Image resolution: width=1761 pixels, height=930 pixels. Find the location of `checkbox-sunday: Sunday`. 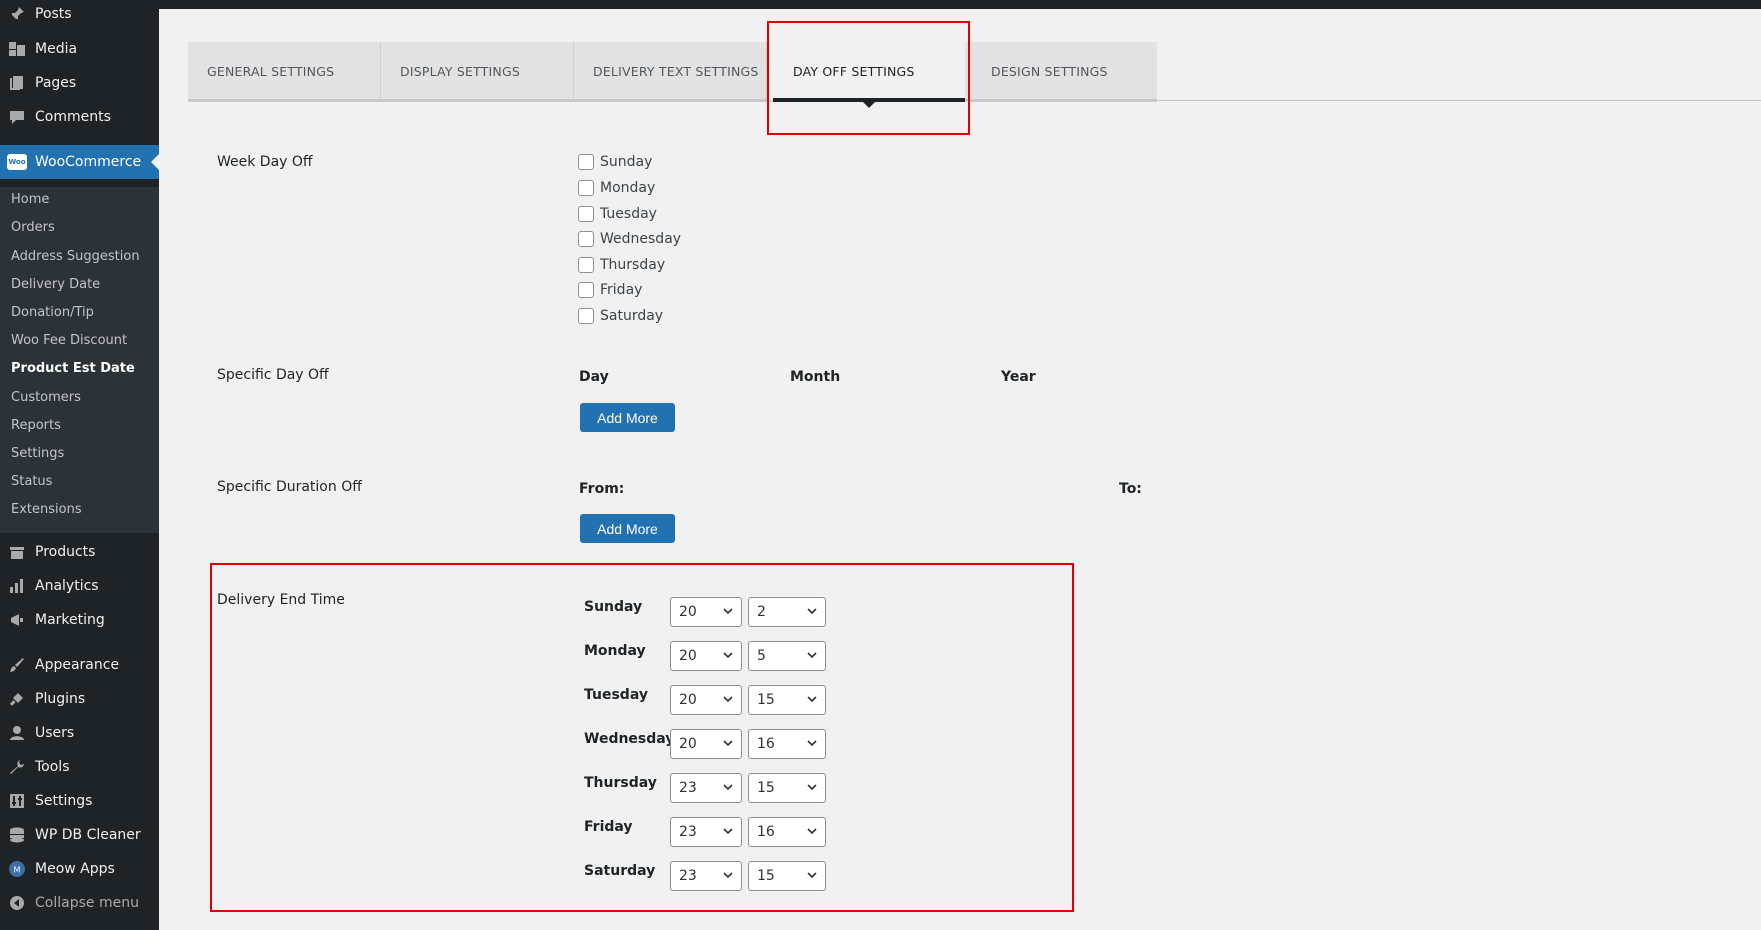

checkbox-sunday: Sunday is located at coordinates (615, 162).